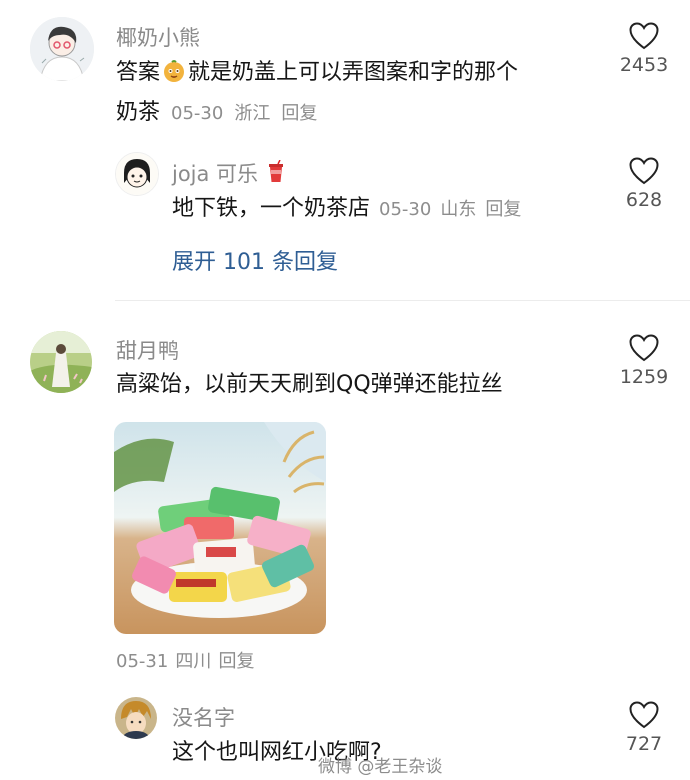  Describe the element at coordinates (215, 174) in the screenshot. I see `reply-username-text: joja 可乐` at that location.